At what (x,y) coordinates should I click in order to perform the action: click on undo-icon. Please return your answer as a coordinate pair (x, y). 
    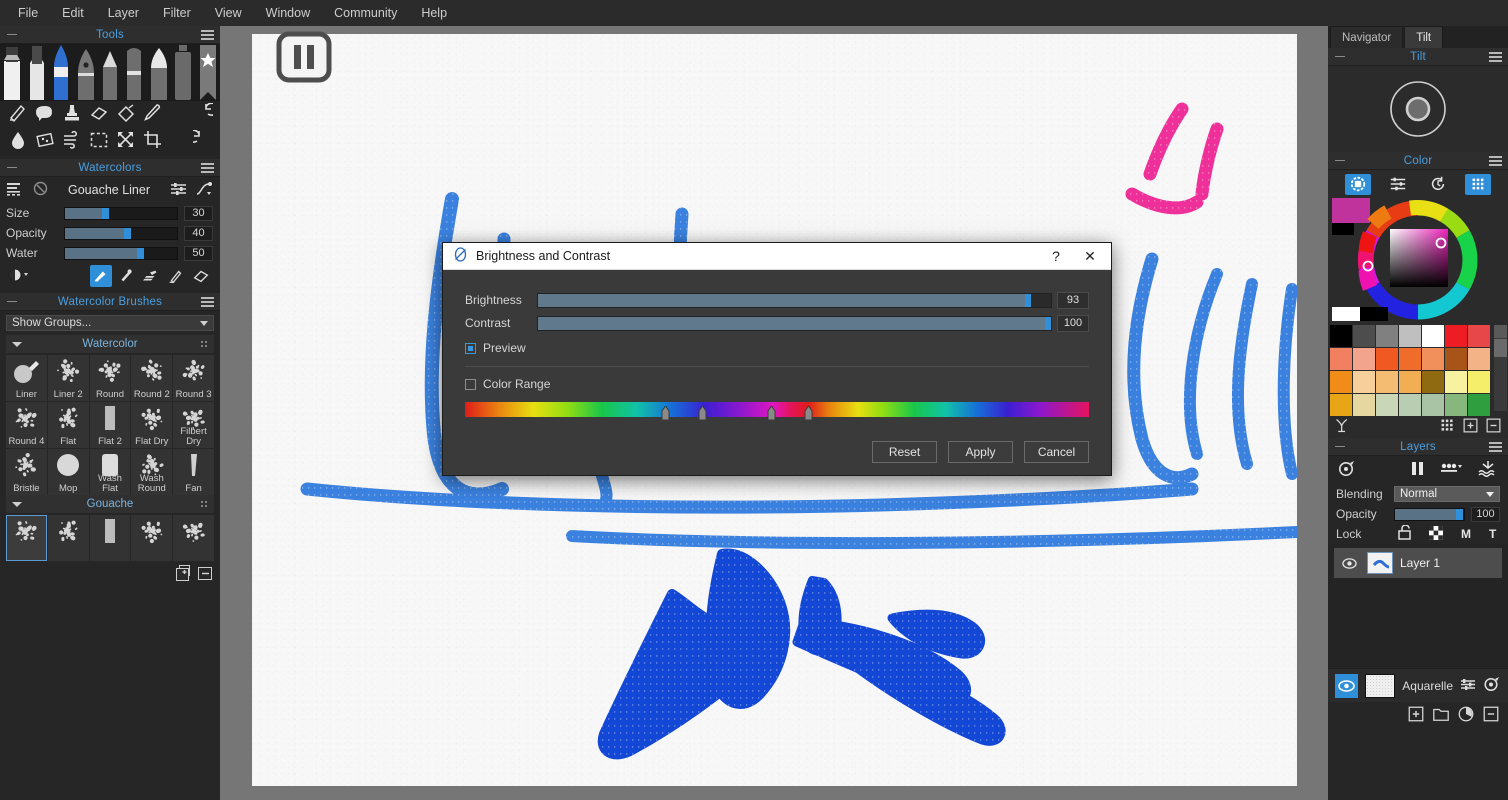
    Looking at the image, I should click on (203, 114).